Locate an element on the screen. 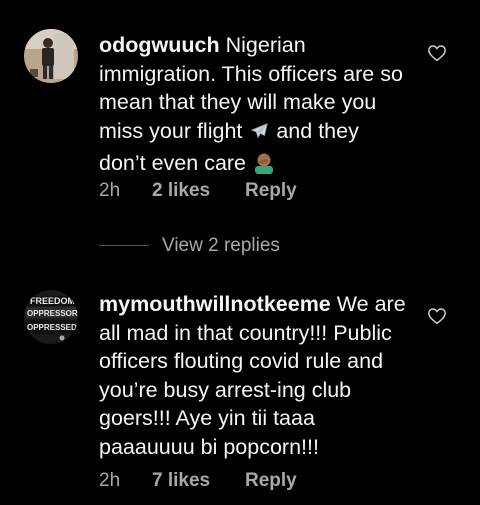 This screenshot has width=480, height=505. airplane-emoji-icon is located at coordinates (259, 135).